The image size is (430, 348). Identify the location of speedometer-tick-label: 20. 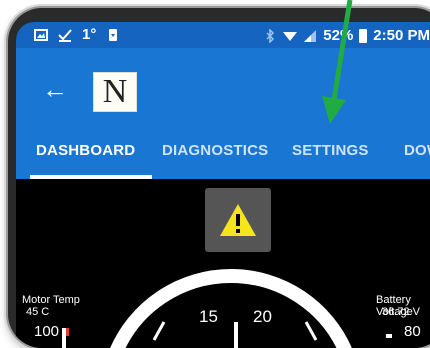
(262, 316).